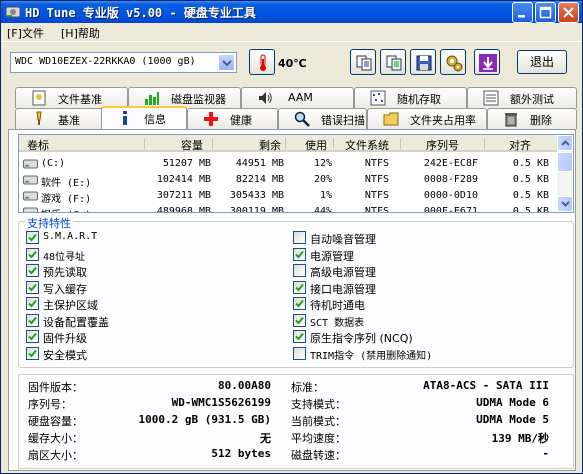  I want to click on info-label: 硬盘容量：, so click(55, 421).